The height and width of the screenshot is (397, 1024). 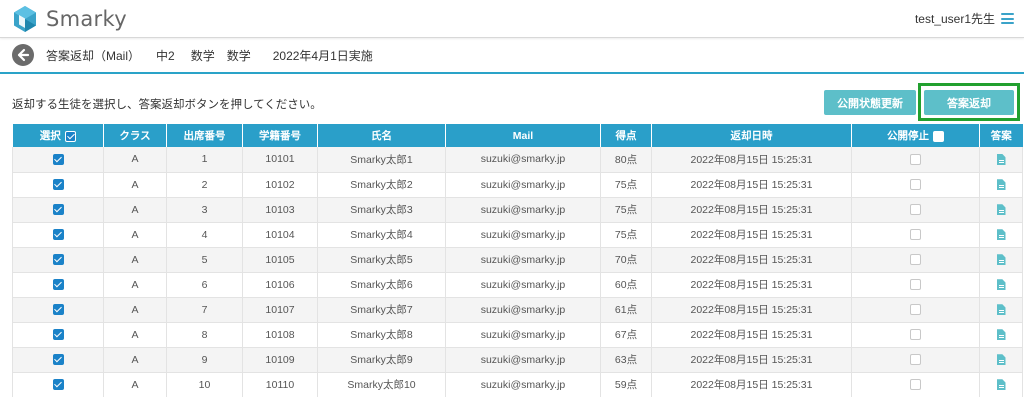 What do you see at coordinates (58, 135) in the screenshot?
I see `col-select: 選択` at bounding box center [58, 135].